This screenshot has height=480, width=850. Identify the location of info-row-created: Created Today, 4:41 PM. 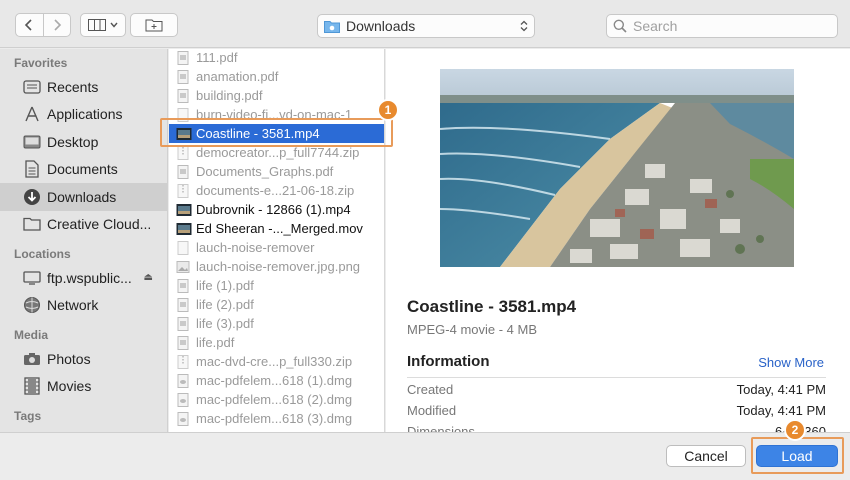
(616, 392).